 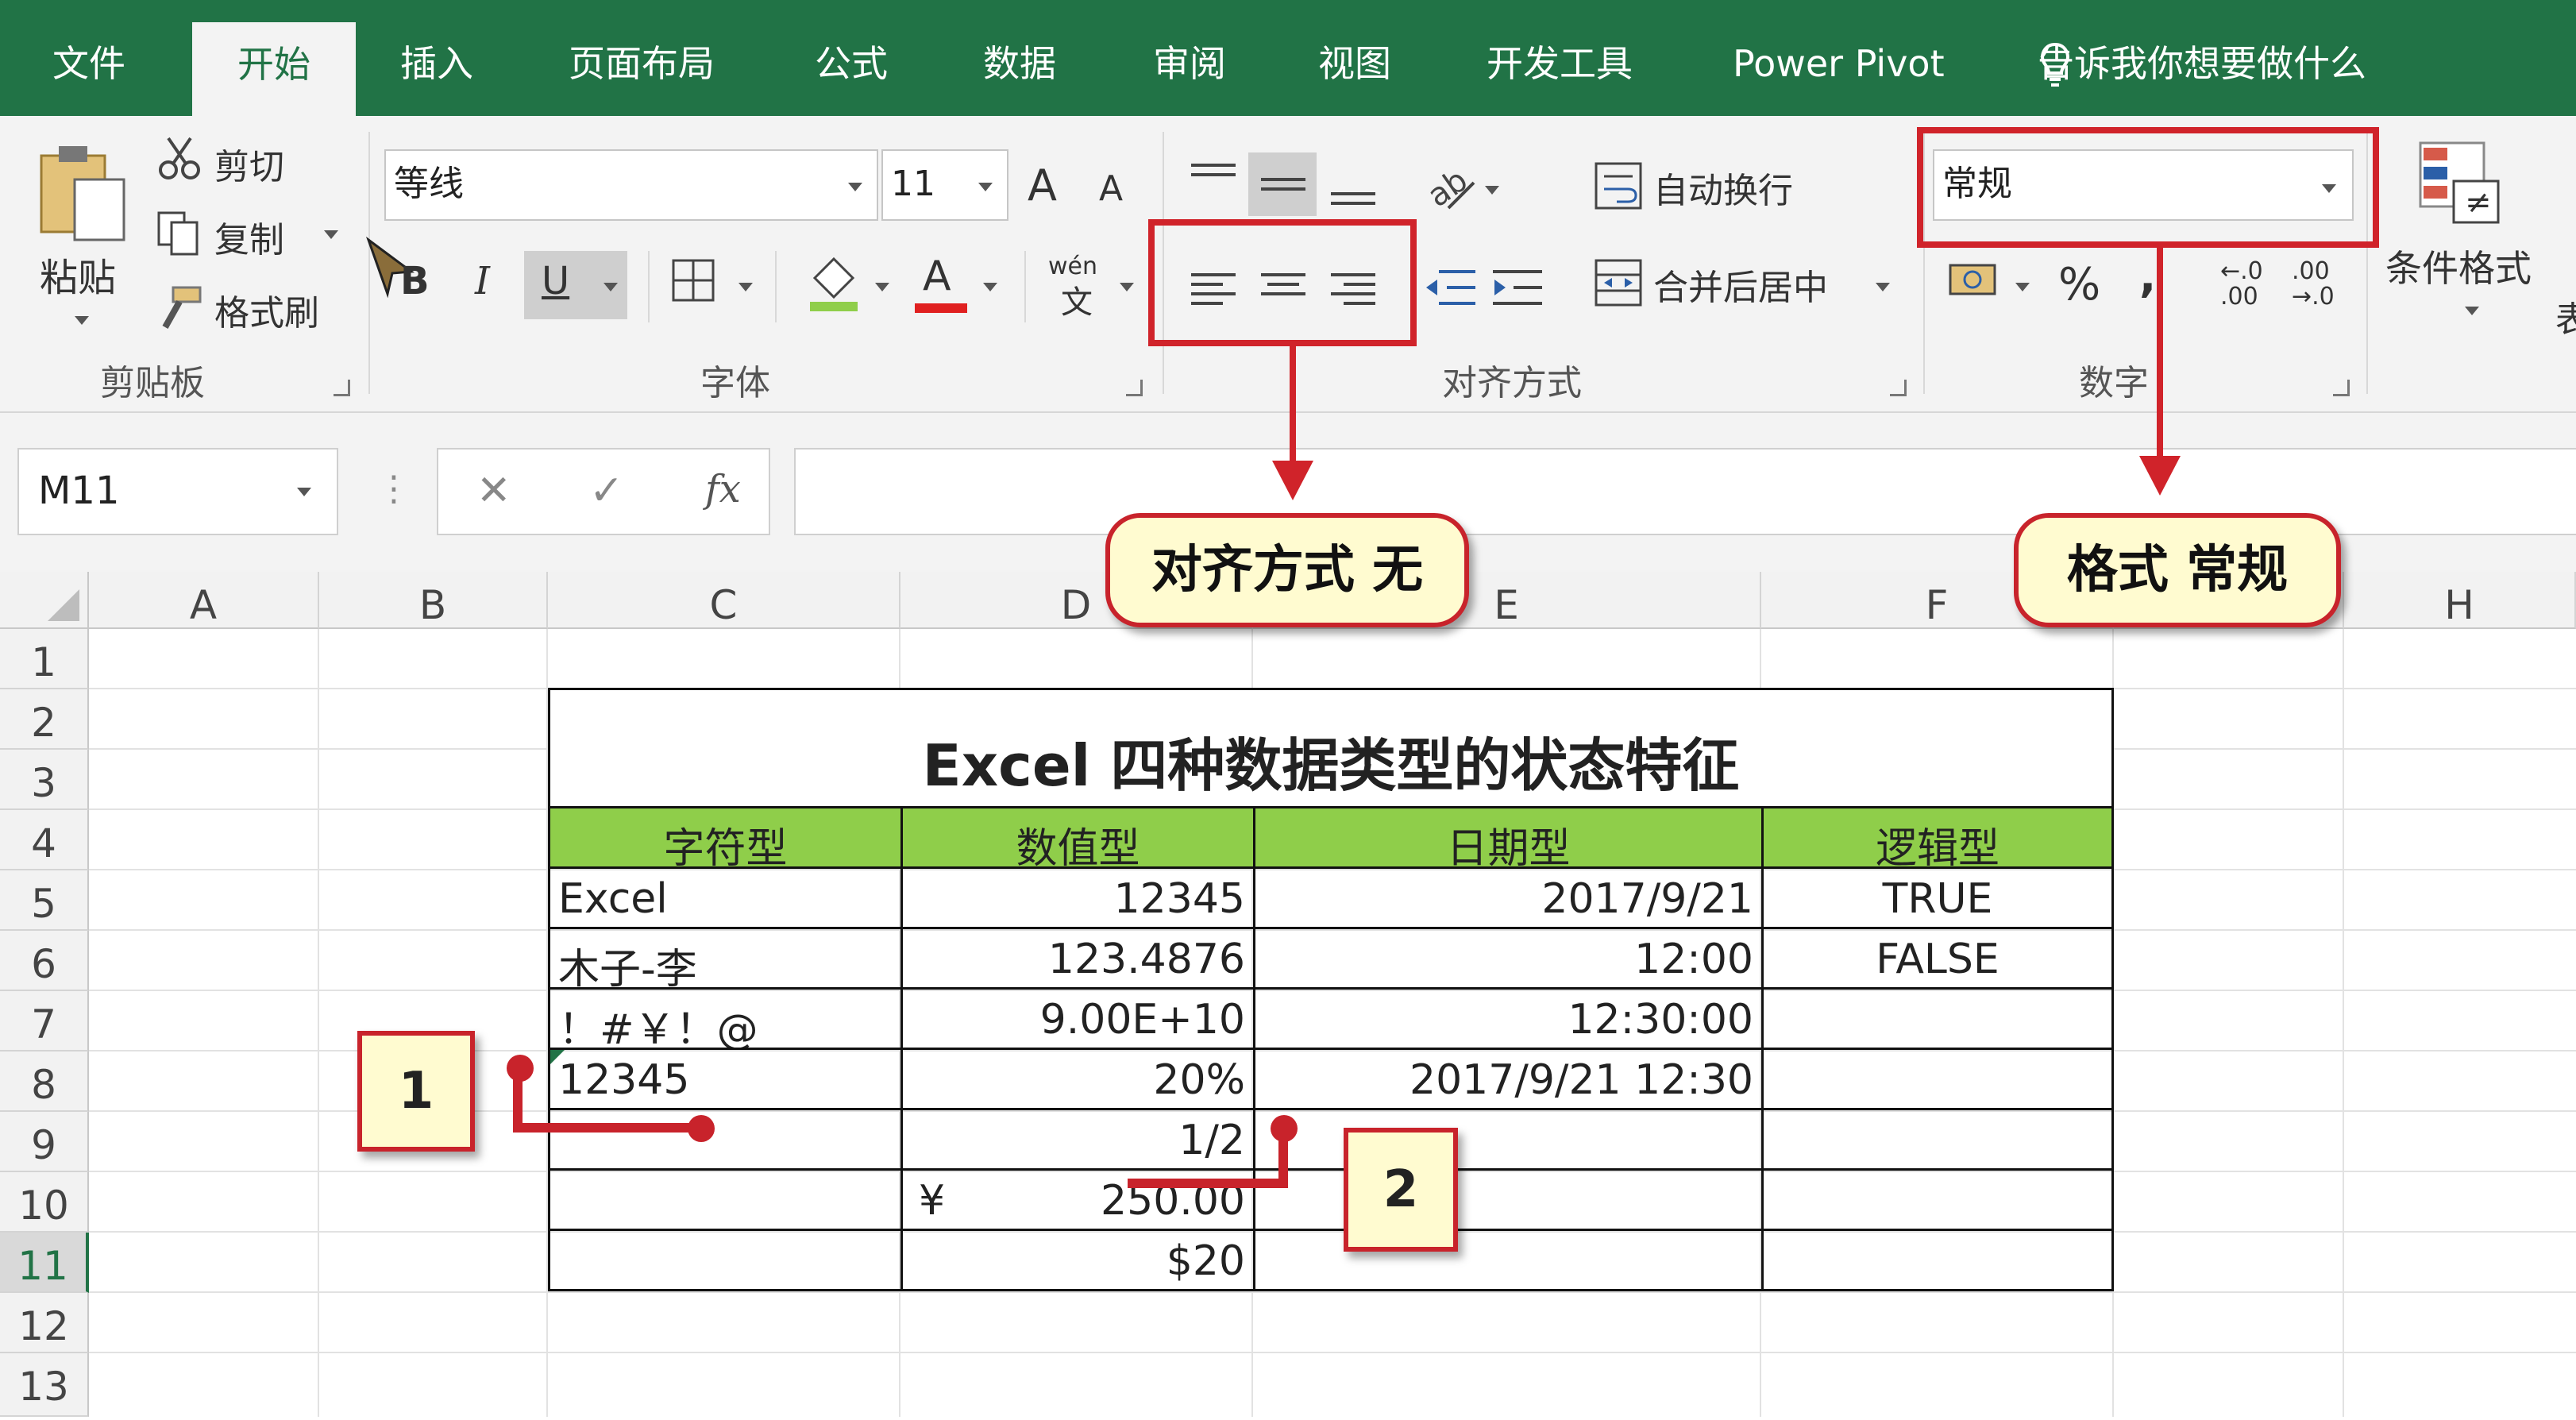 I want to click on orientation-dropdown-icon, so click(x=1492, y=190).